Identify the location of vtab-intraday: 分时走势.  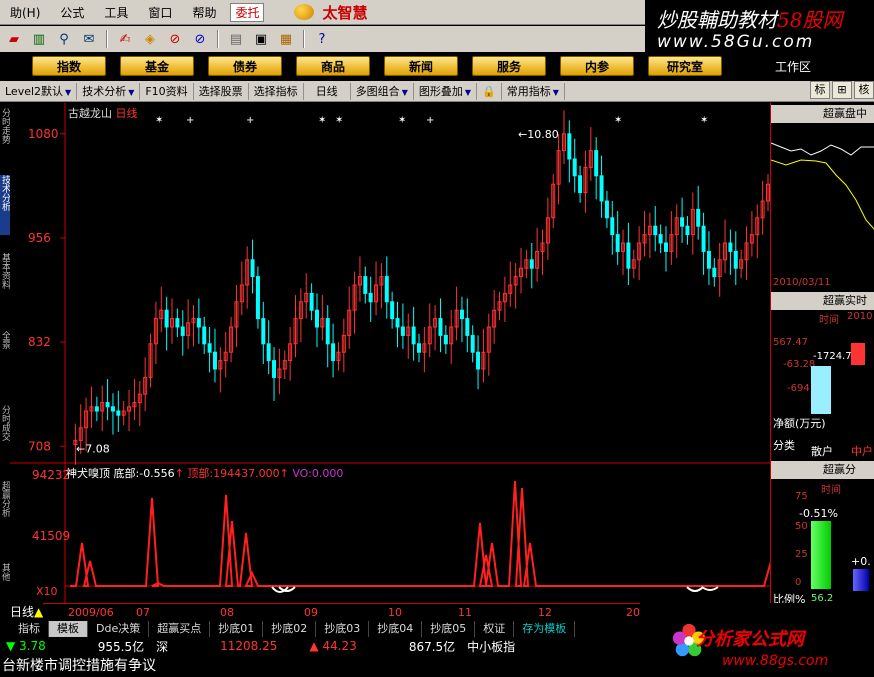
(5, 133).